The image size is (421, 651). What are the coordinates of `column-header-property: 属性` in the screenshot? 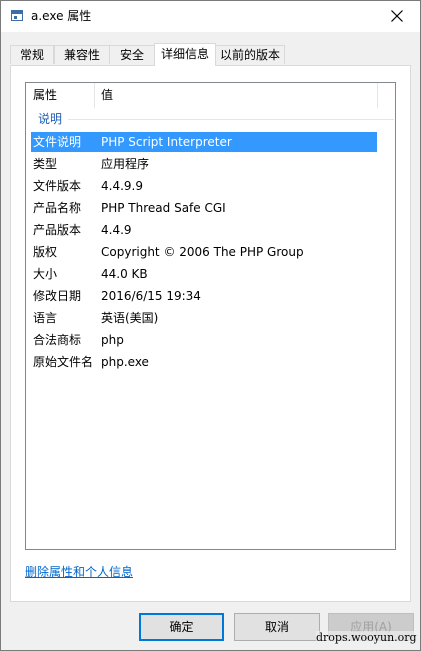 It's located at (45, 95).